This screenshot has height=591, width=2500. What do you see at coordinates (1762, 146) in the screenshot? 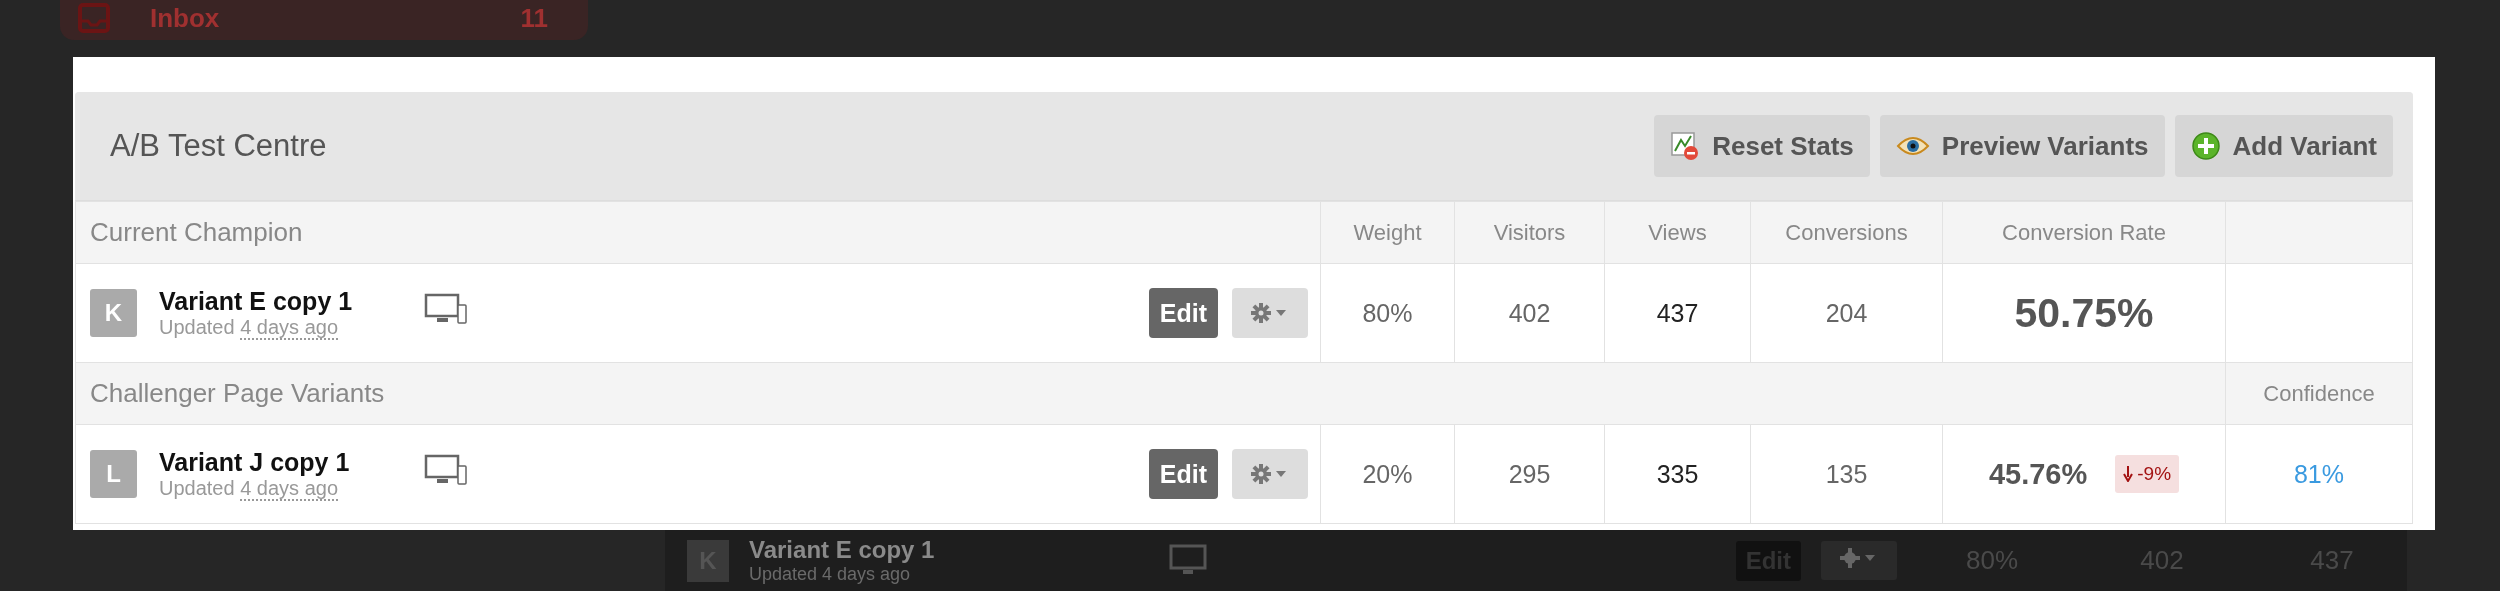
I see `reset-stats-button: Reset Stats` at bounding box center [1762, 146].